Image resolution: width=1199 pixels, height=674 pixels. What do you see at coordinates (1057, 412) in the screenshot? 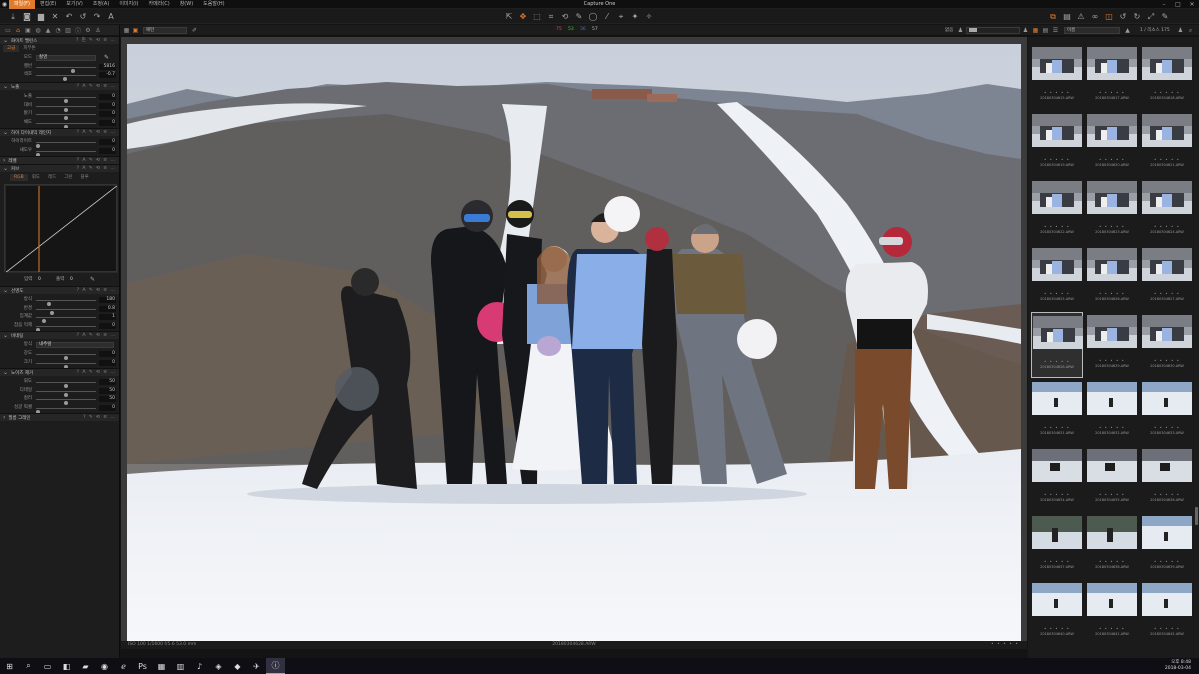
I see `thumbnail-cell: • • • • • 20180304631.ARW` at bounding box center [1057, 412].